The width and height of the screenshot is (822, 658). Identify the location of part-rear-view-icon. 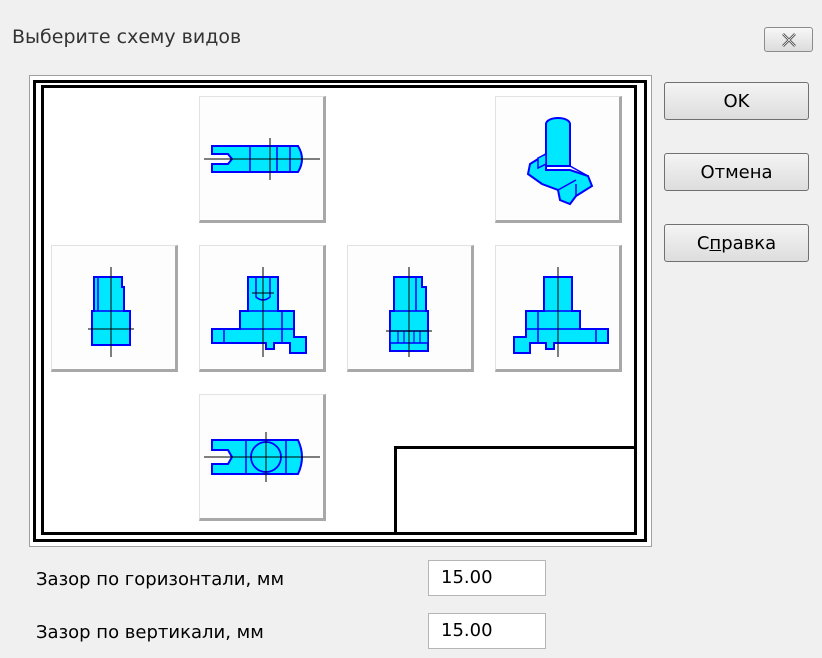
(560, 311).